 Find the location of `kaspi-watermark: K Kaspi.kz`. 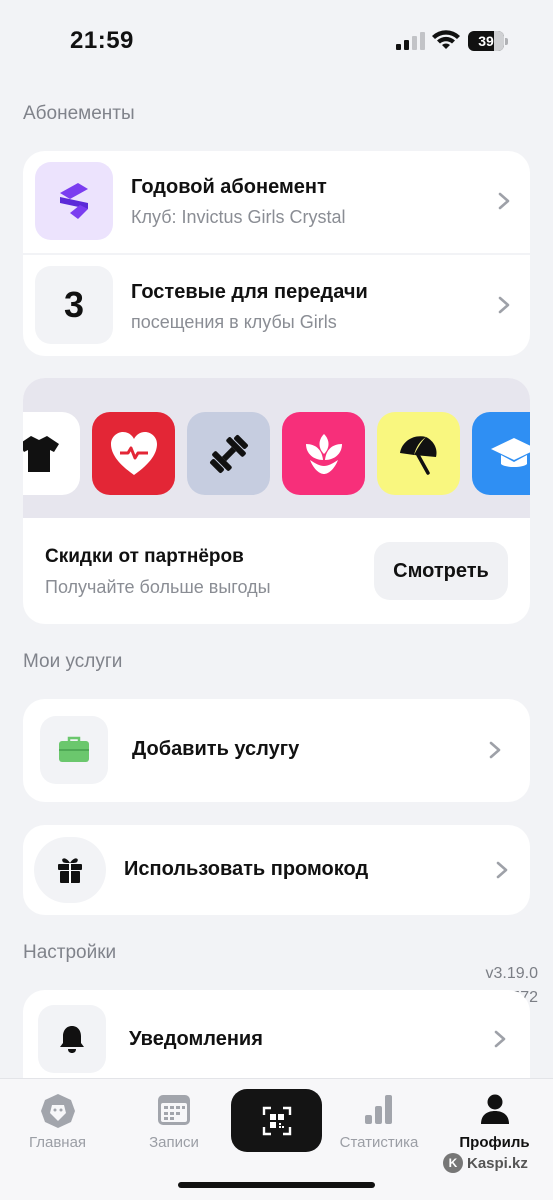

kaspi-watermark: K Kaspi.kz is located at coordinates (485, 1163).